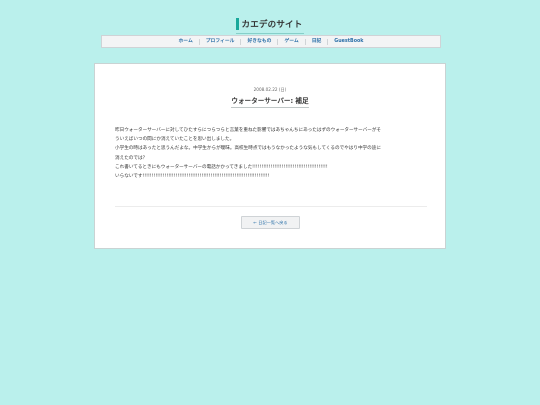 Image resolution: width=540 pixels, height=405 pixels. Describe the element at coordinates (237, 24) in the screenshot. I see `title-accent-bar` at that location.